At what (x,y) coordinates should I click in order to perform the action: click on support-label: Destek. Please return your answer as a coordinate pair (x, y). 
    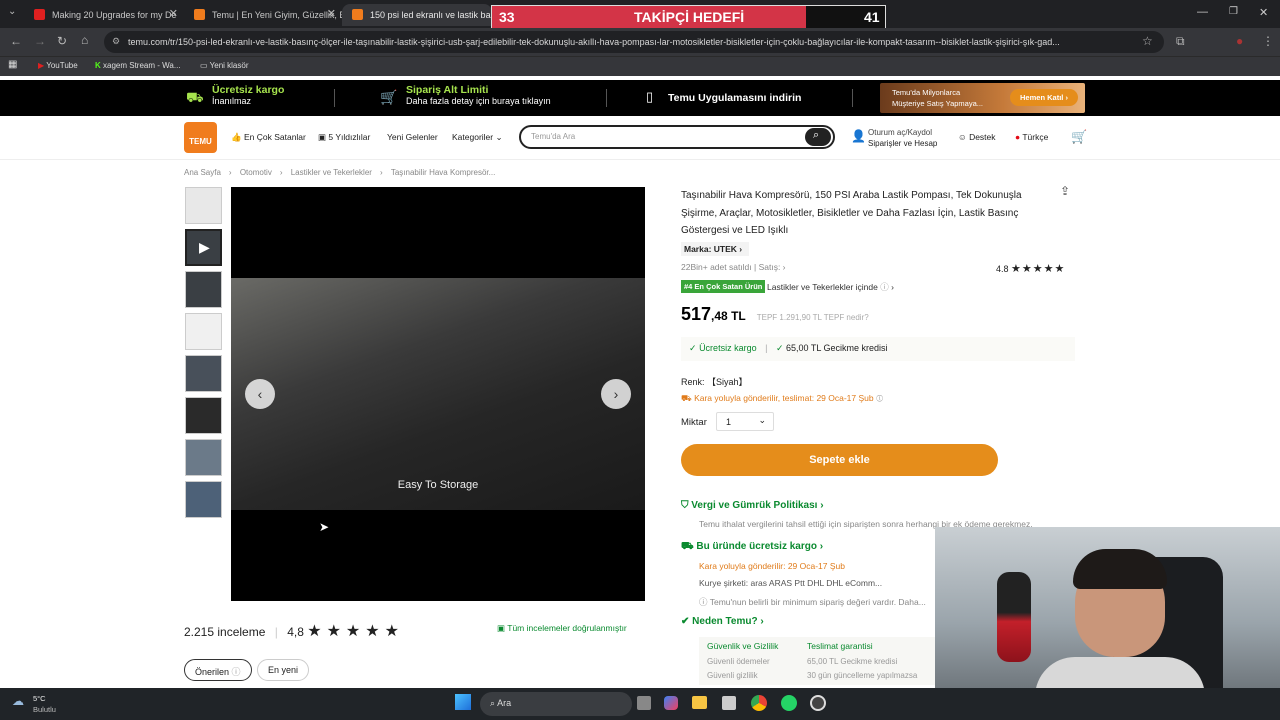
    Looking at the image, I should click on (982, 137).